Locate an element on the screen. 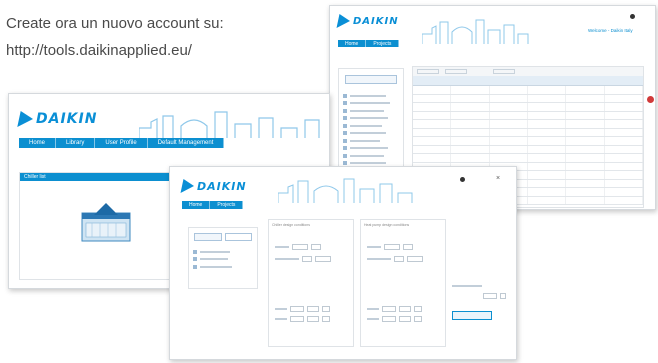 The image size is (658, 363). heat-pump-design-section: Heat pump design conditions is located at coordinates (403, 283).